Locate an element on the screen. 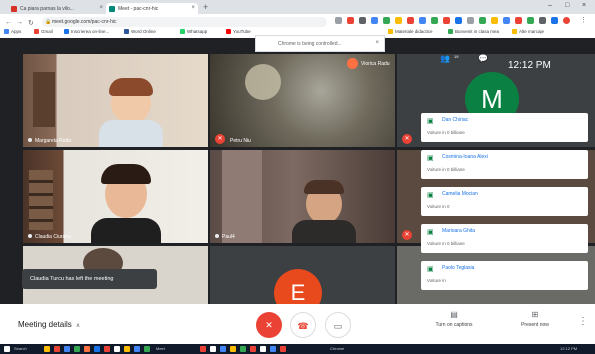 The height and width of the screenshot is (354, 595). bookmark-whatsapp: Whatsapp is located at coordinates (193, 31).